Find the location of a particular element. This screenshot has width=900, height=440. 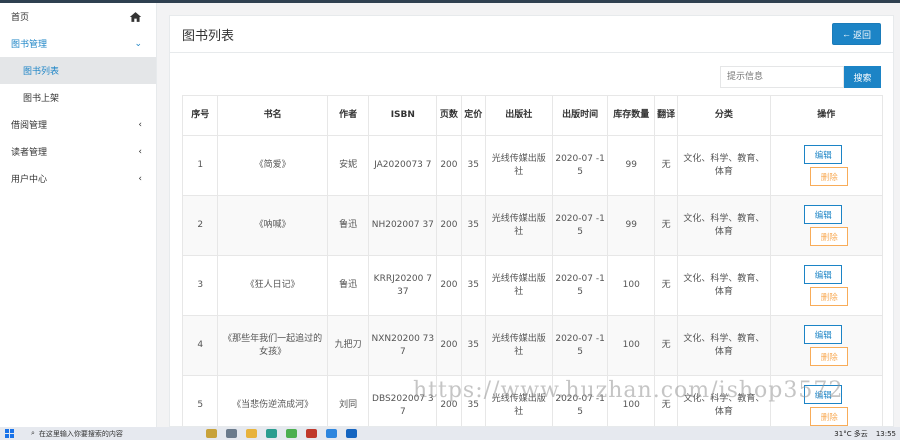

taskbar-search: ⌕ 在这里输入你要搜索的内容 is located at coordinates (113, 434).